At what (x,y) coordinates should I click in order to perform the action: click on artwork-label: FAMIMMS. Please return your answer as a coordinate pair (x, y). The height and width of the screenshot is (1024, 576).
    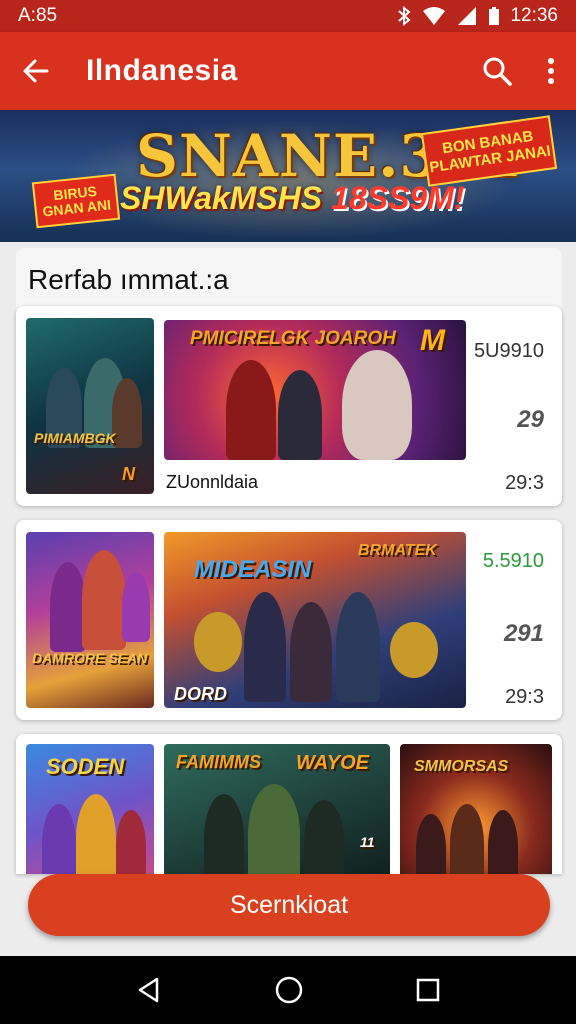
    Looking at the image, I should click on (218, 762).